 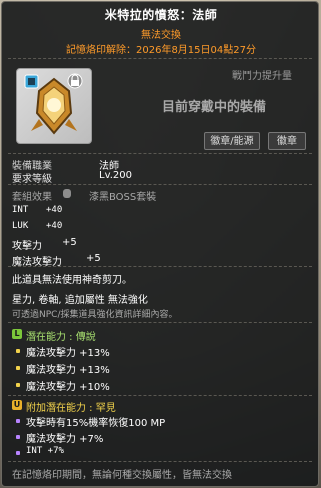 What do you see at coordinates (123, 197) in the screenshot?
I see `set-effect-value: 漆黑BOSS套裝` at bounding box center [123, 197].